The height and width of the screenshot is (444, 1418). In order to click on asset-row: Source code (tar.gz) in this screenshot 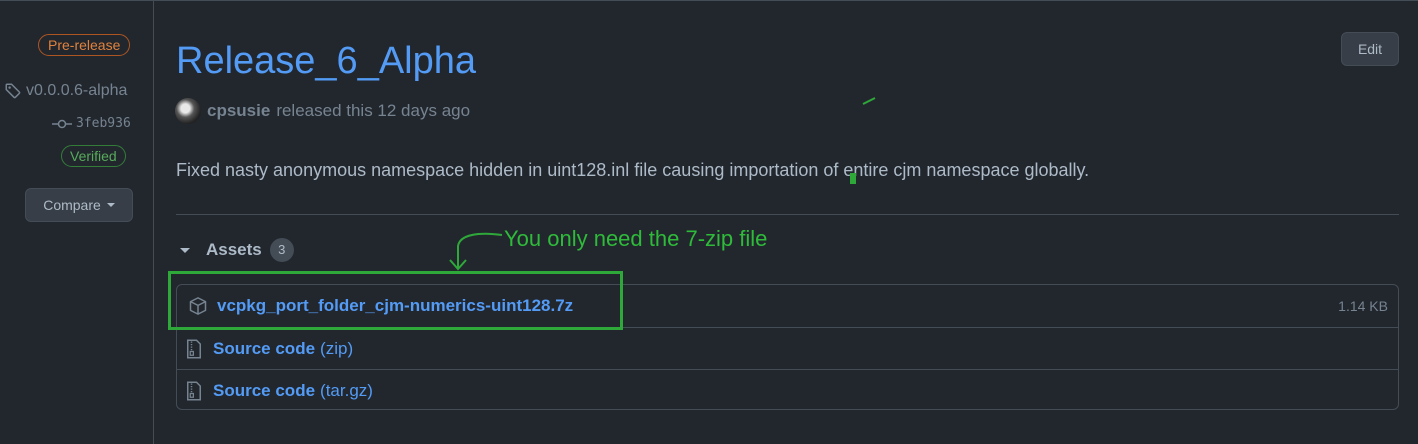, I will do `click(787, 390)`.